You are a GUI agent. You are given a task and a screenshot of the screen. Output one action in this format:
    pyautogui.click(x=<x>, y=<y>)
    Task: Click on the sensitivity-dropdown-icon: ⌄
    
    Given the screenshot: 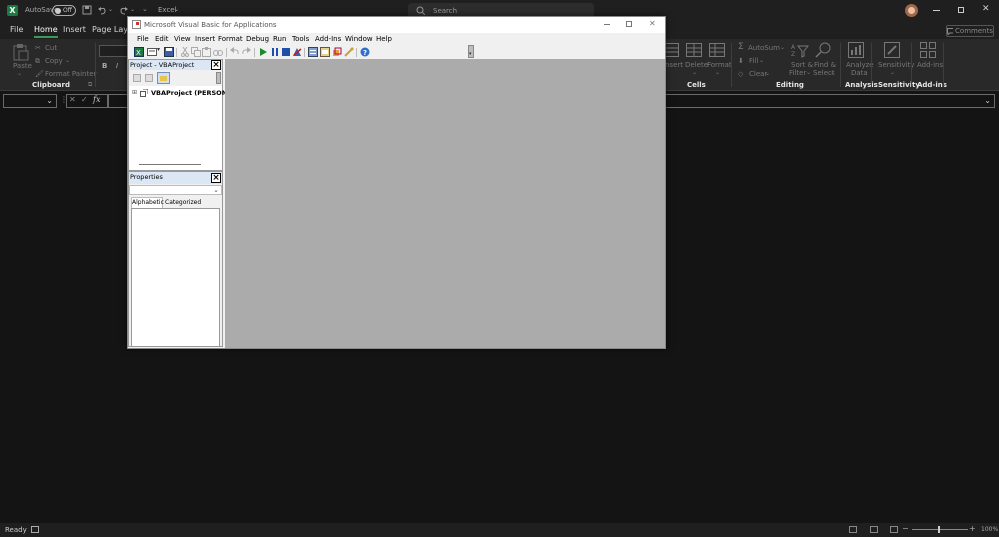 What is the action you would take?
    pyautogui.click(x=892, y=72)
    